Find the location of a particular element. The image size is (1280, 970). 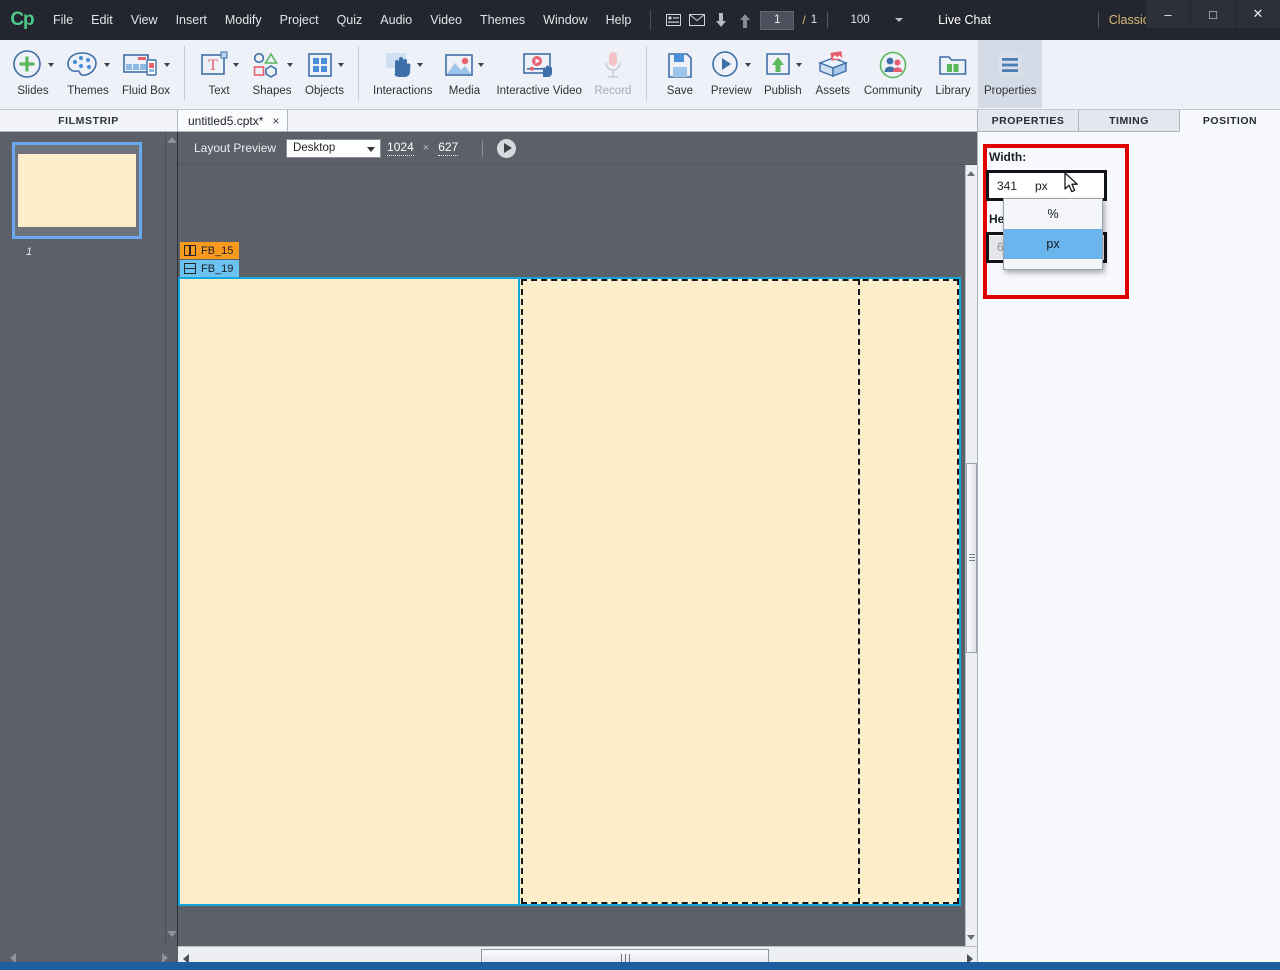

objects-grid-icon is located at coordinates (319, 65).